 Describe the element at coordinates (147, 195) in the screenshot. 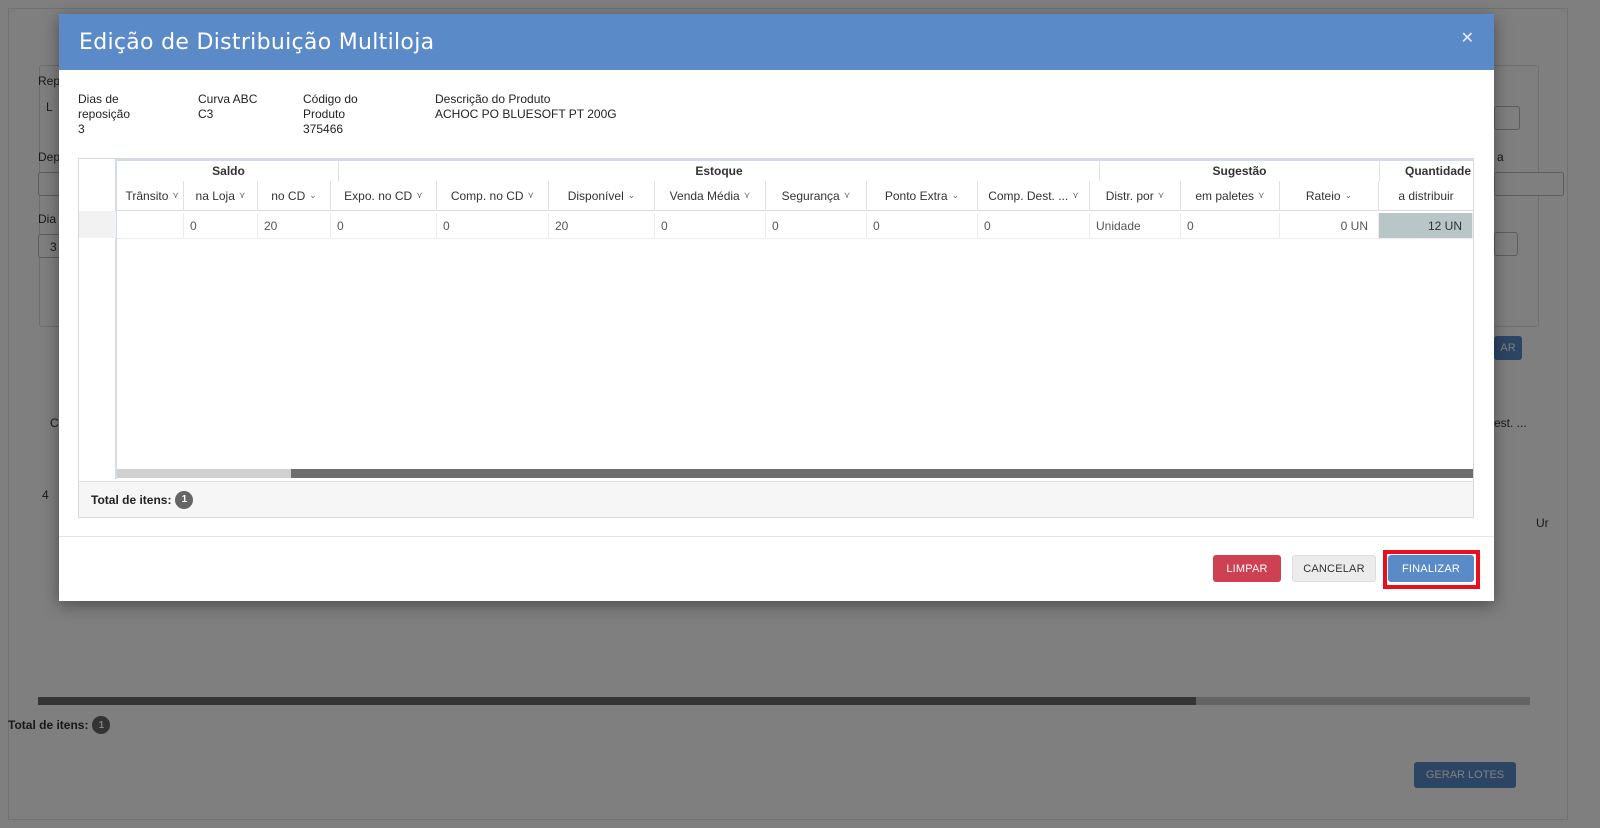

I see `column-transito-label: Trânsito` at that location.